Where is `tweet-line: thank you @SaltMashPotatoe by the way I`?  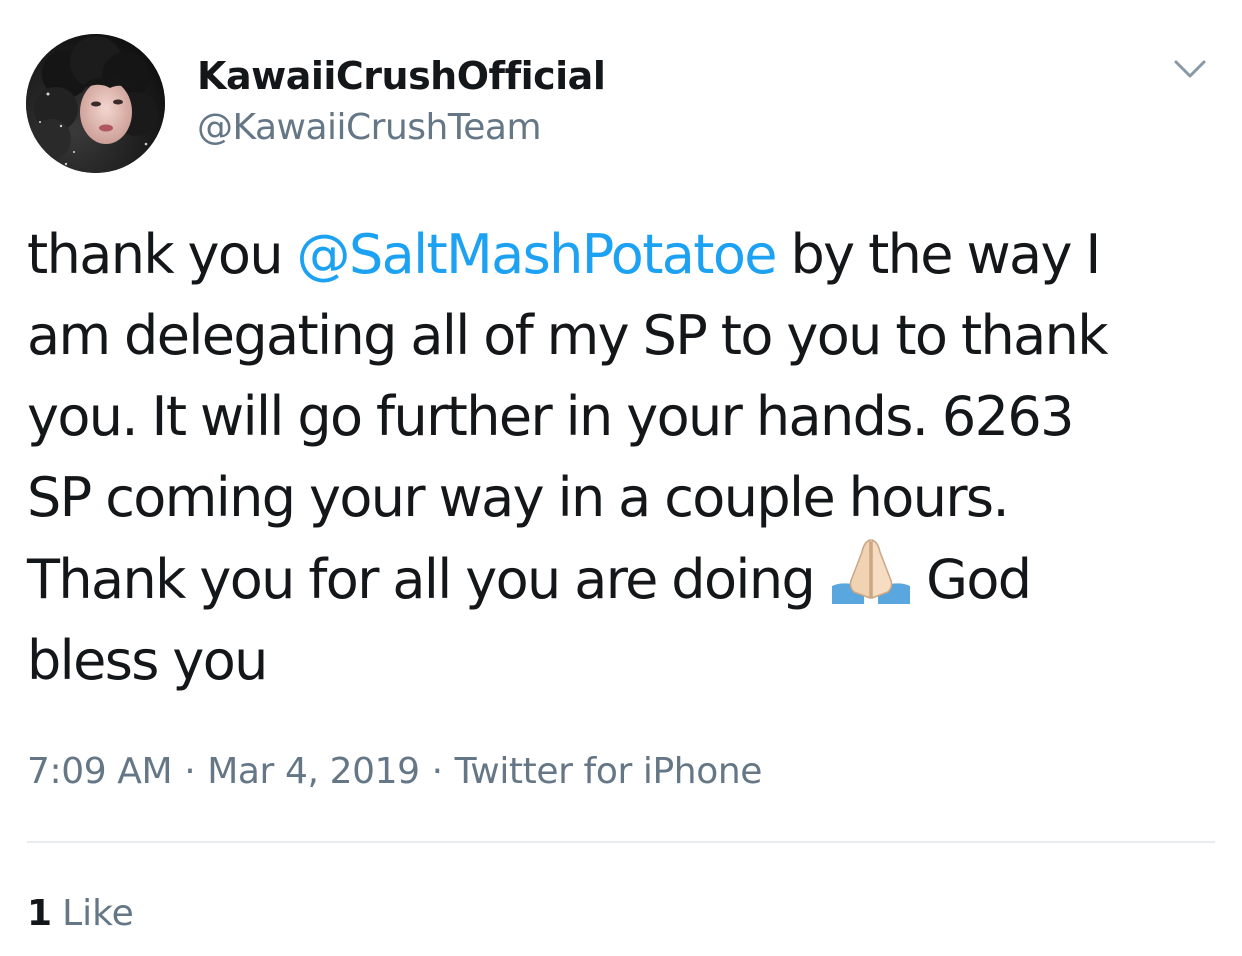
tweet-line: thank you @SaltMashPotatoe by the way I is located at coordinates (622, 254).